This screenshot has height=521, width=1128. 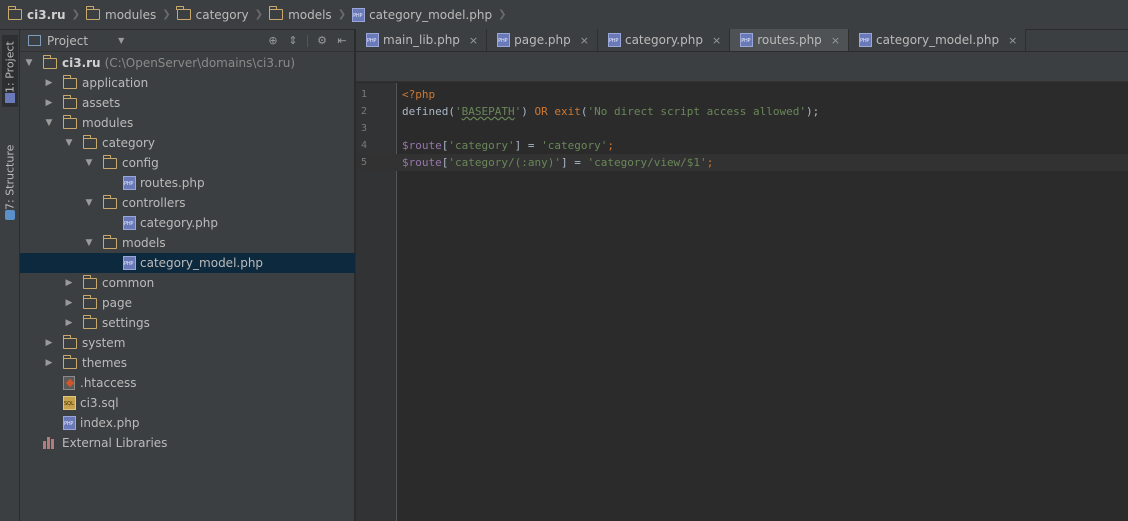 I want to click on tree-item: ▼ config, so click(x=187, y=163).